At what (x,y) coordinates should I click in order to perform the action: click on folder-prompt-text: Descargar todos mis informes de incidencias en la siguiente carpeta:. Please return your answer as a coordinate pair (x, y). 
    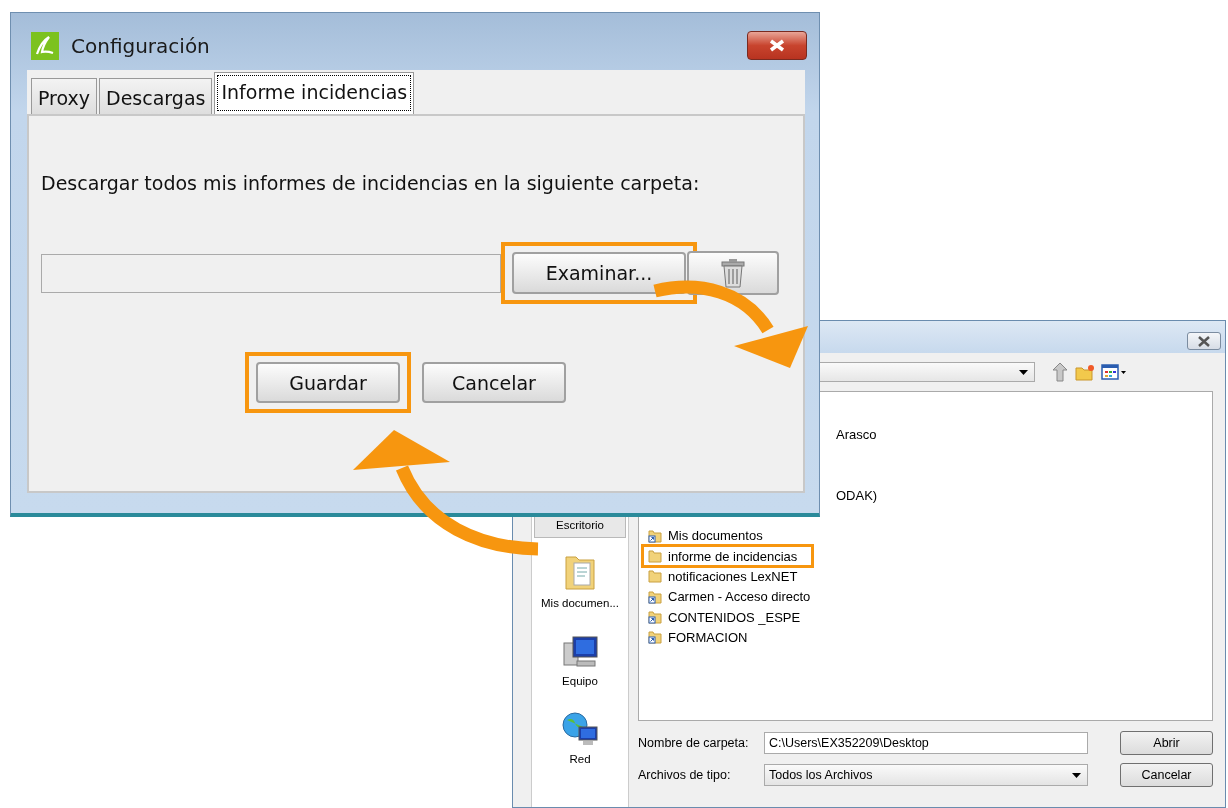
    Looking at the image, I should click on (371, 183).